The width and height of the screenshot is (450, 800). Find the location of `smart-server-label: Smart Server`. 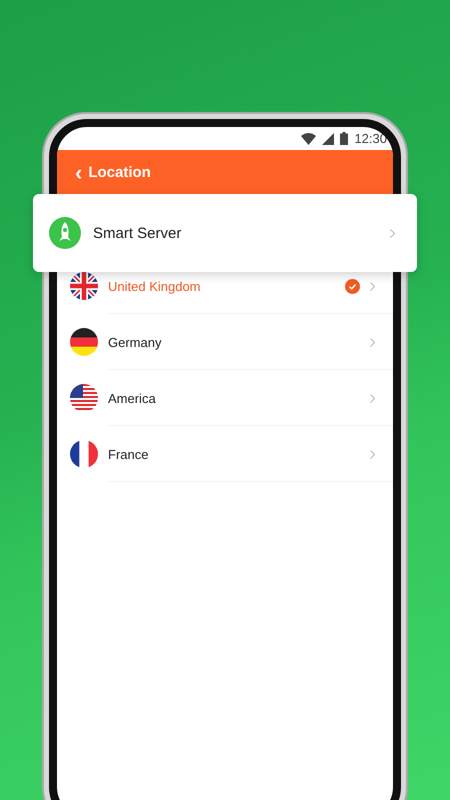

smart-server-label: Smart Server is located at coordinates (137, 233).